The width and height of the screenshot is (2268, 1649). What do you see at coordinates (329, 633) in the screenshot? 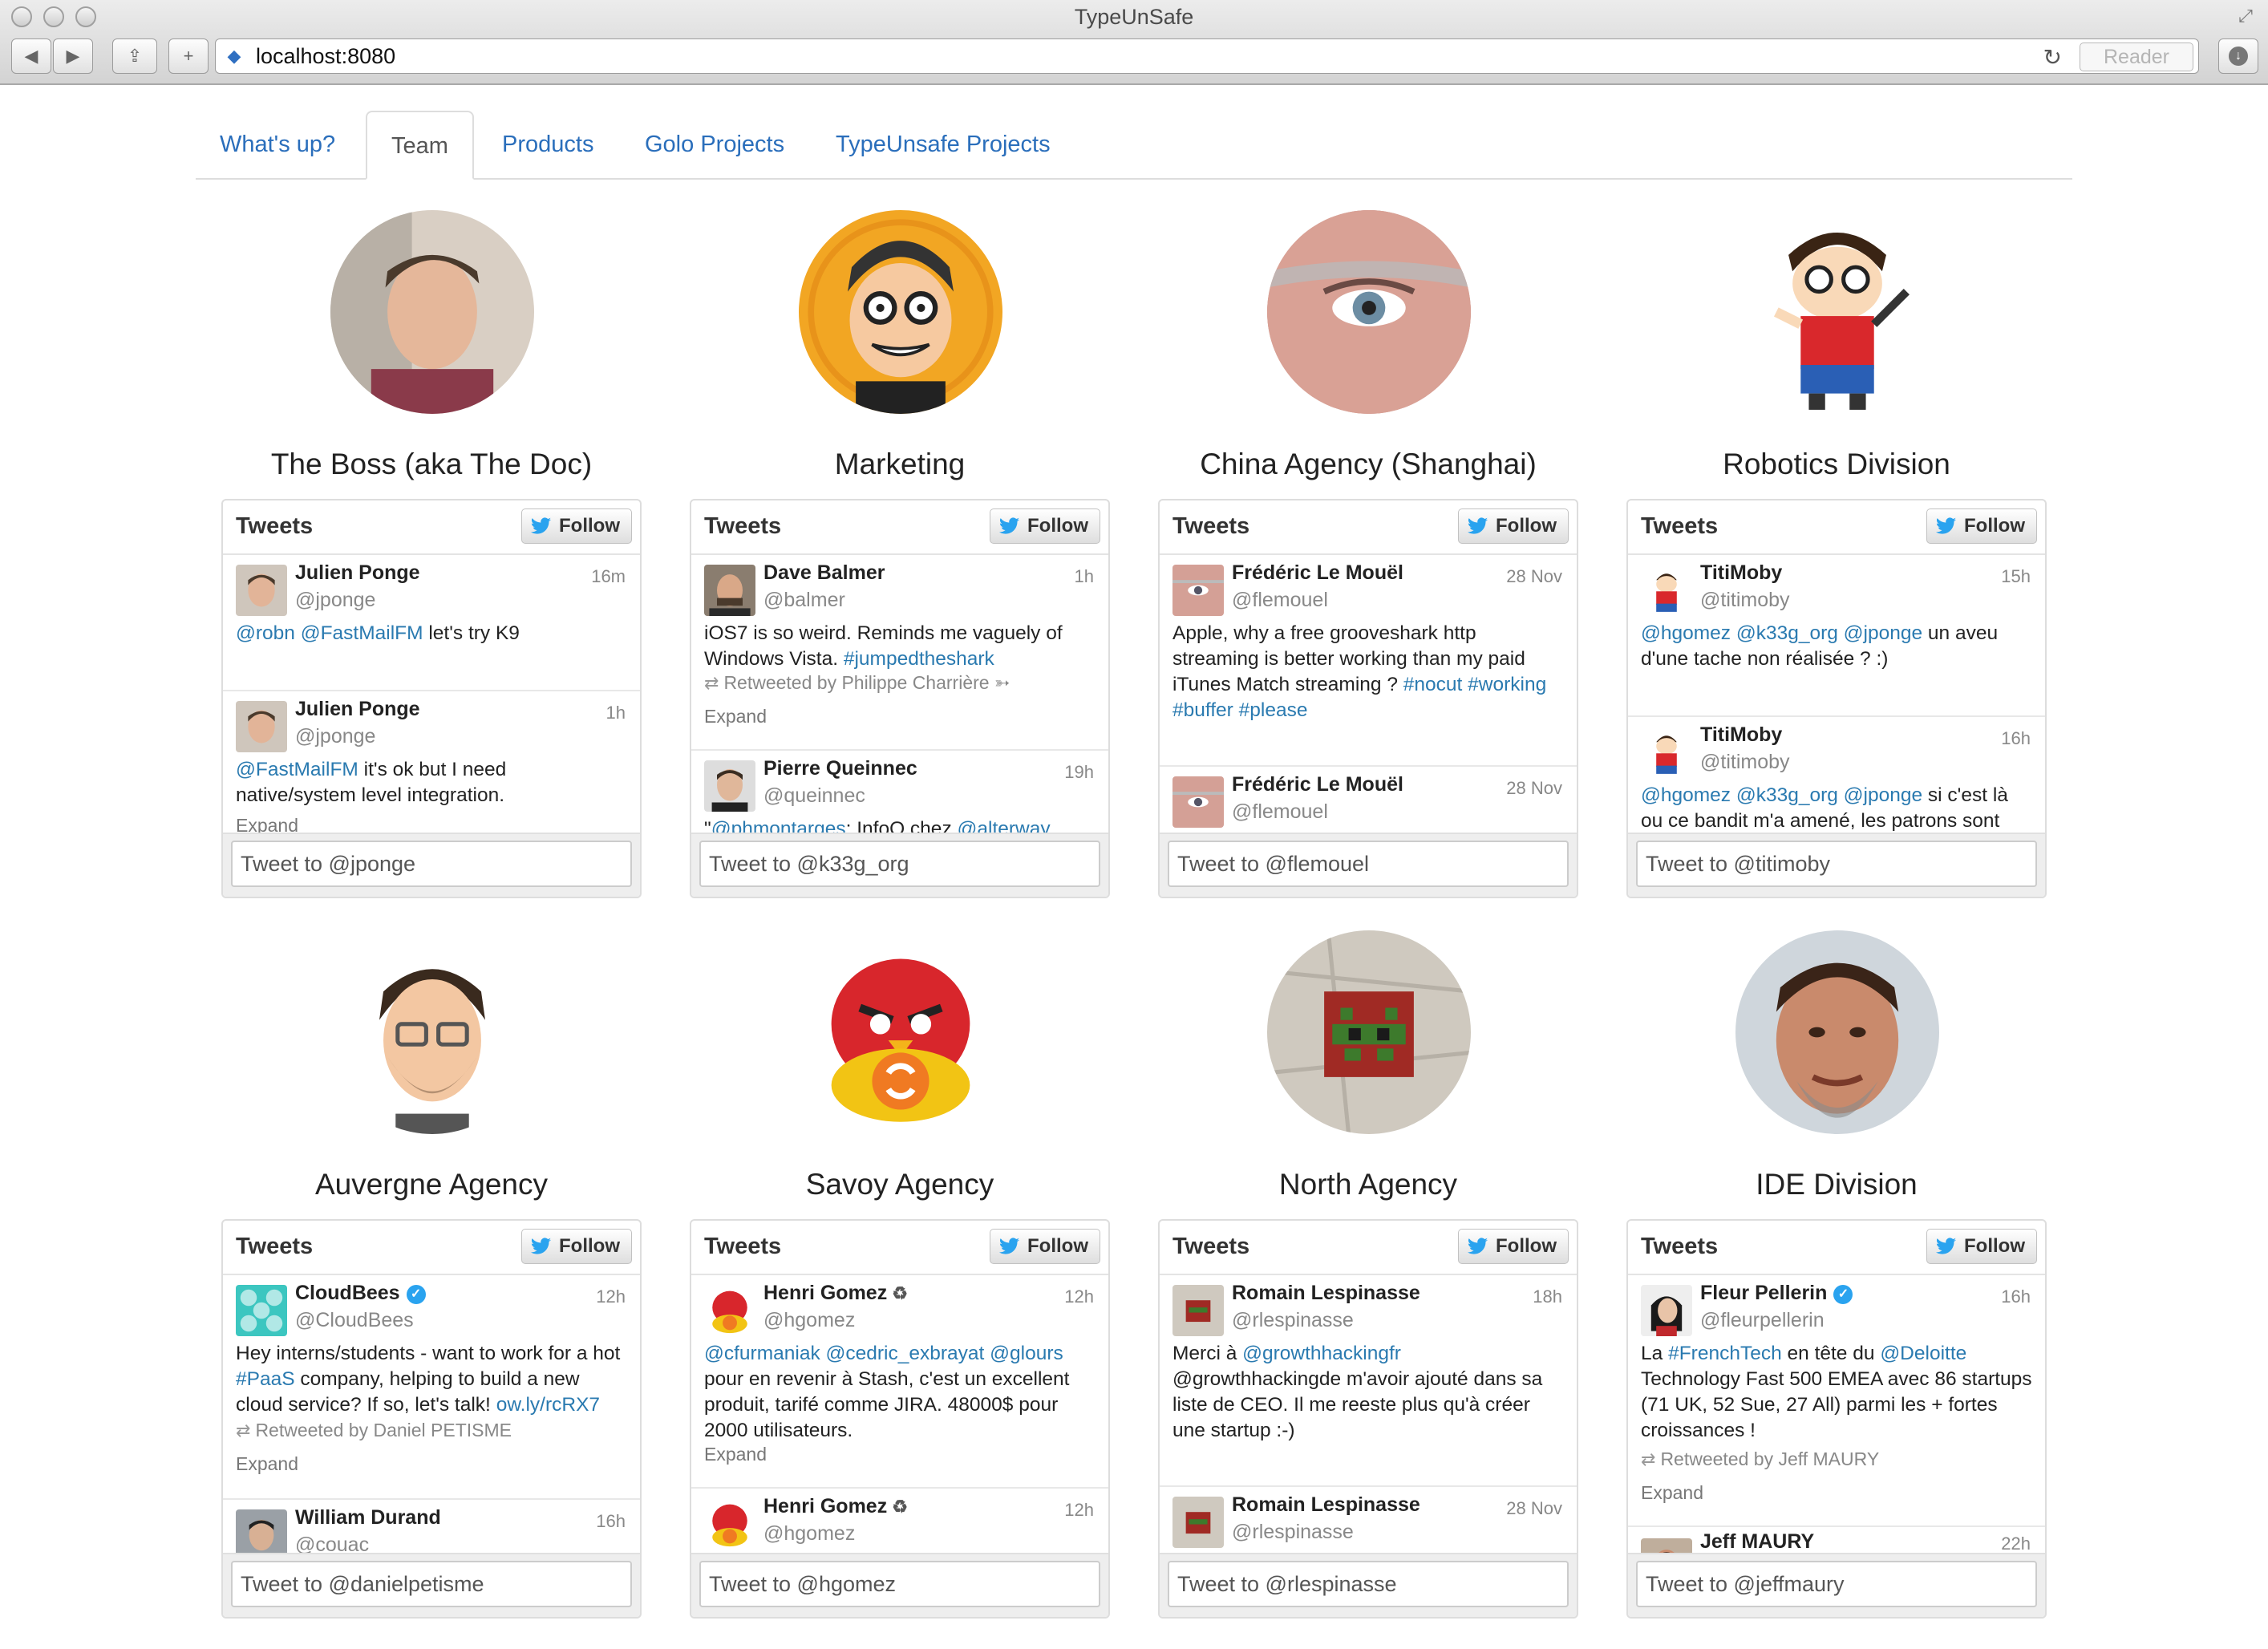
I see `tweet-mention-link: @robn @FastMailFM` at bounding box center [329, 633].